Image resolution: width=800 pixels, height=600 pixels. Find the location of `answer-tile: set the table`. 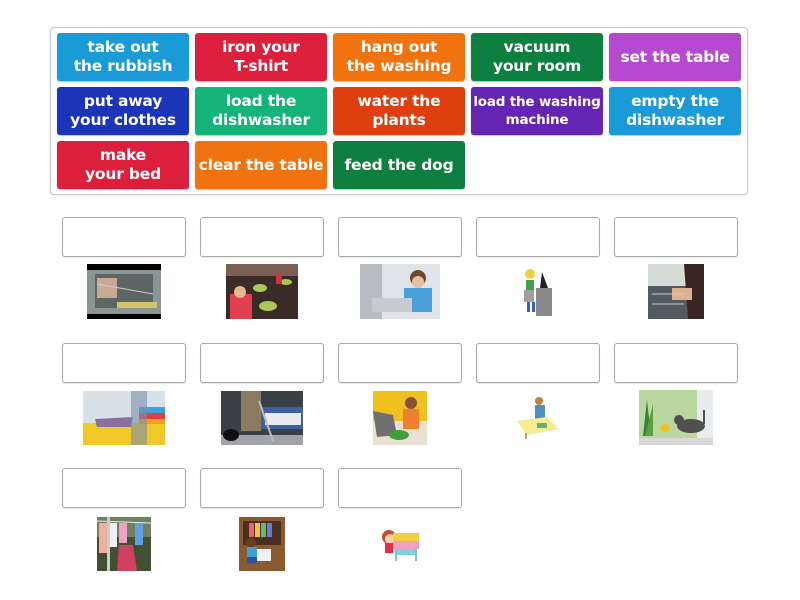

answer-tile: set the table is located at coordinates (675, 57).